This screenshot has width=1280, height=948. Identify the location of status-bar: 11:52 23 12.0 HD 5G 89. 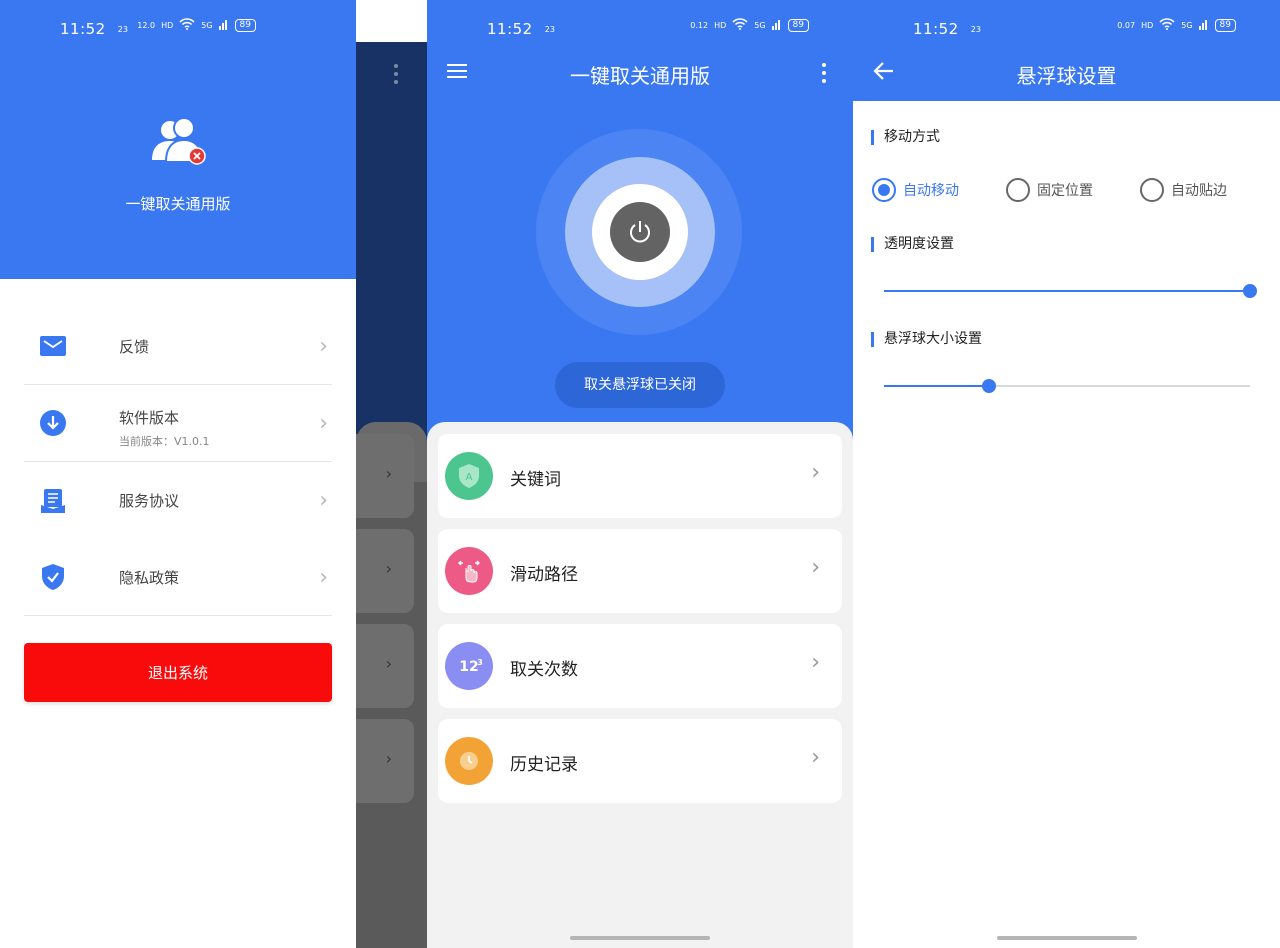
(213, 29).